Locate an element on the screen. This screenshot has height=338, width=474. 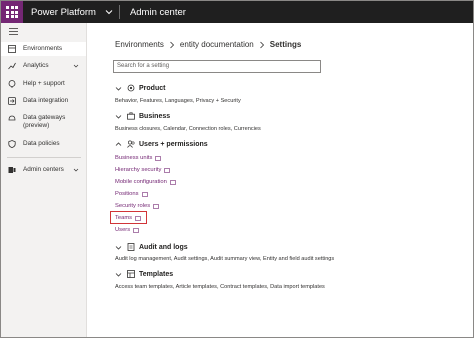
sidebar-item-analytics: Analytics is located at coordinates (43, 66).